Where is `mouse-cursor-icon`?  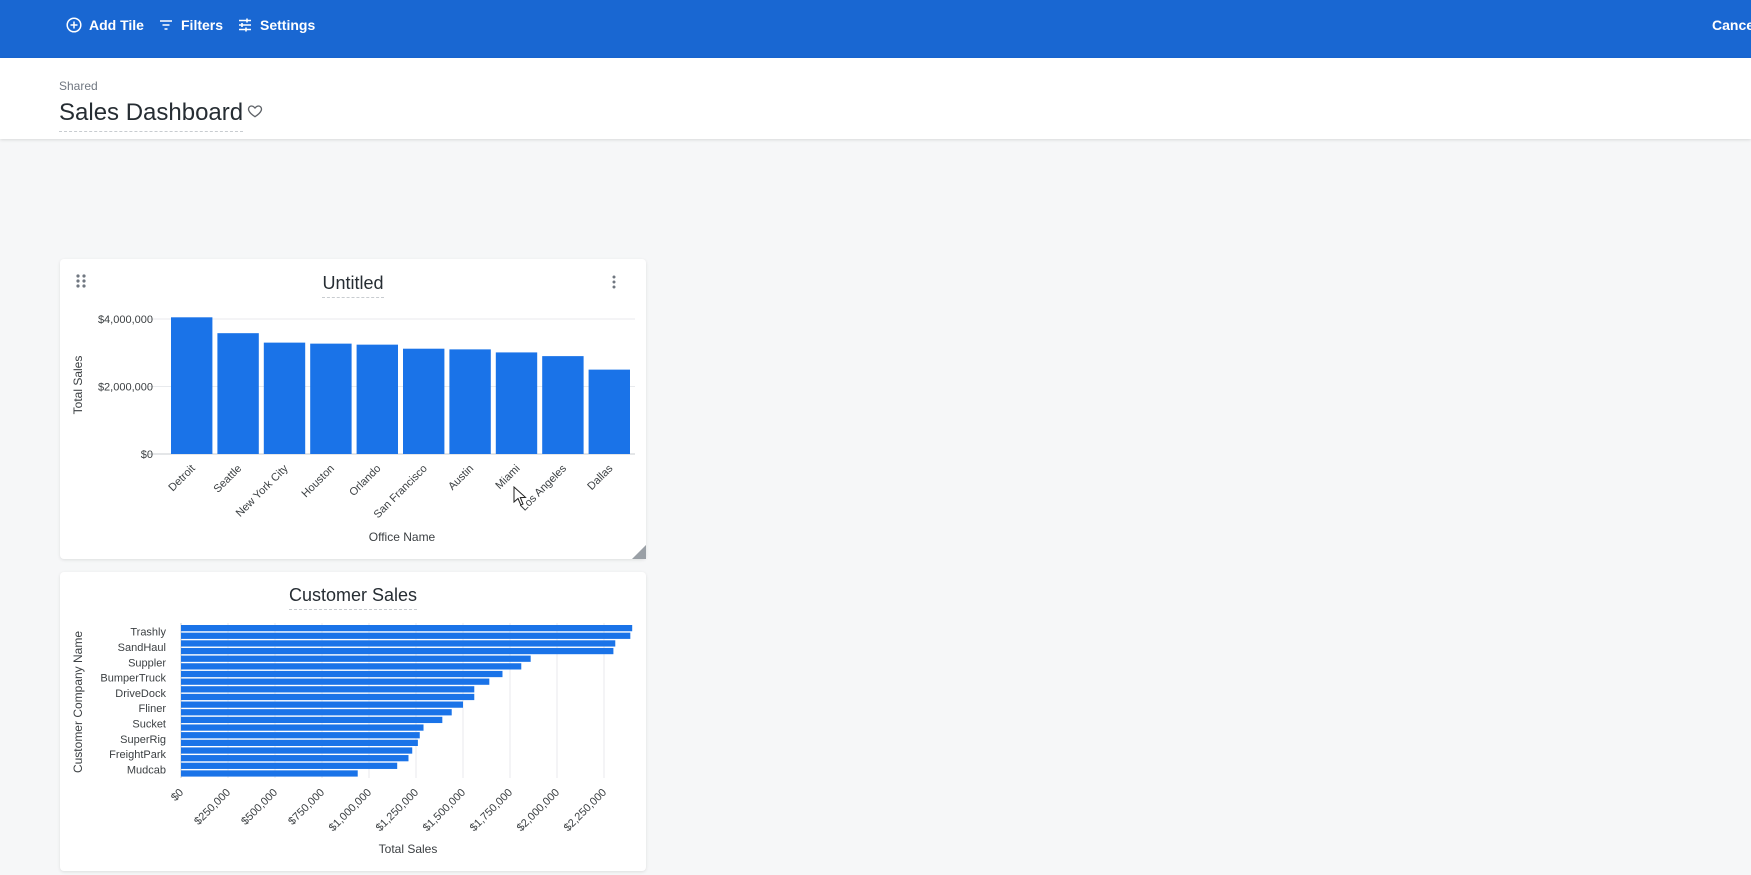 mouse-cursor-icon is located at coordinates (520, 496).